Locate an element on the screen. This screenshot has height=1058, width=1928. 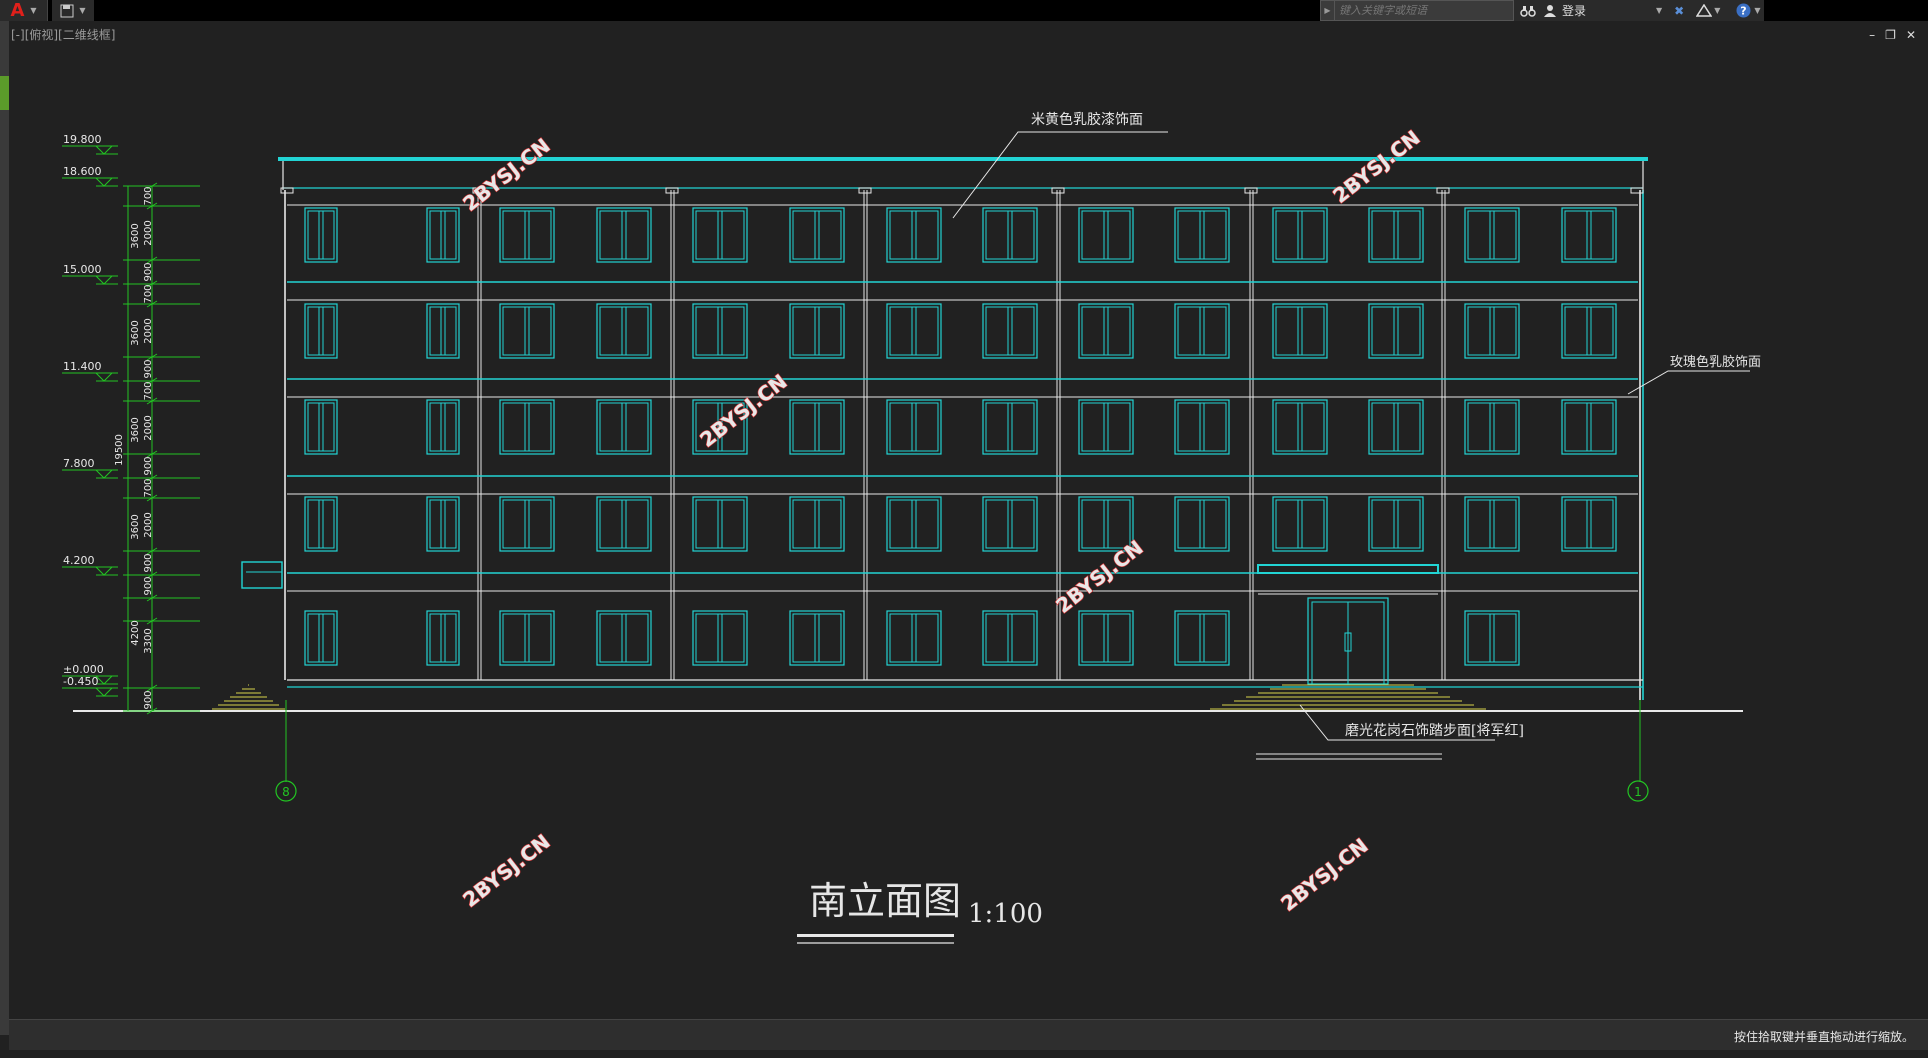
viewport-controls: [-][俯视][二维线框] is located at coordinates (63, 34).